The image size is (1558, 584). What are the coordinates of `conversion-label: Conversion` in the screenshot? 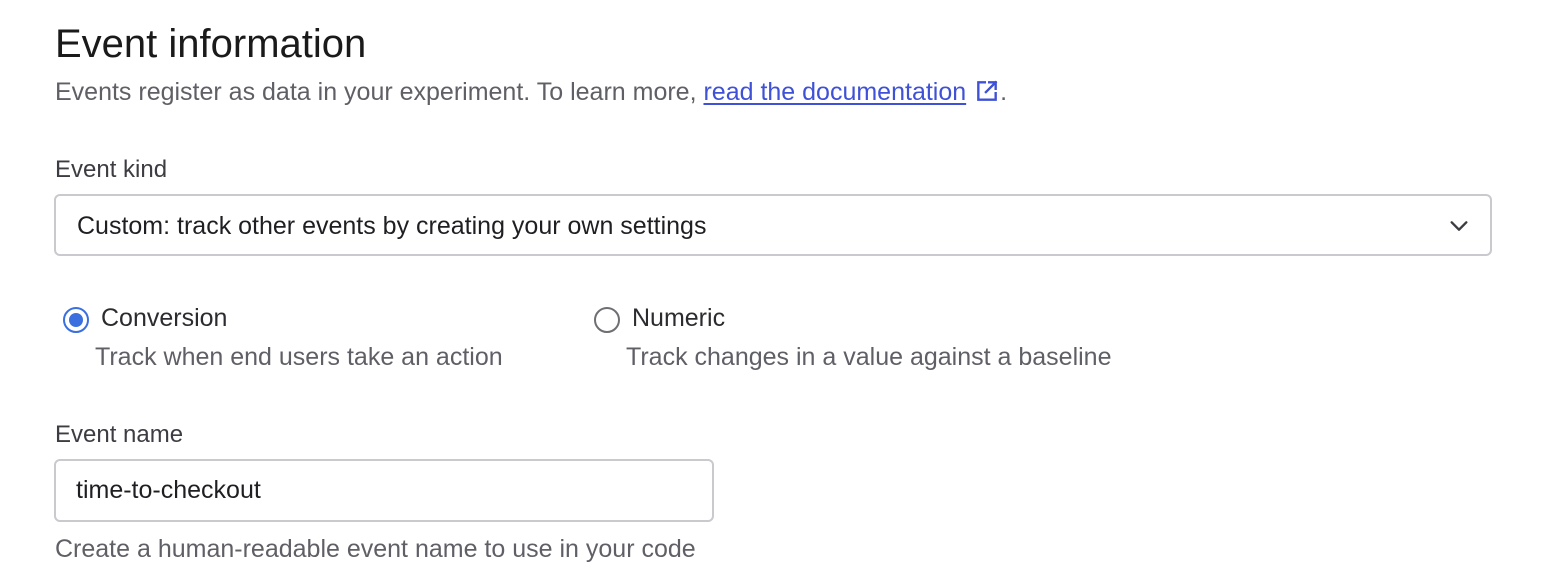 It's located at (164, 318).